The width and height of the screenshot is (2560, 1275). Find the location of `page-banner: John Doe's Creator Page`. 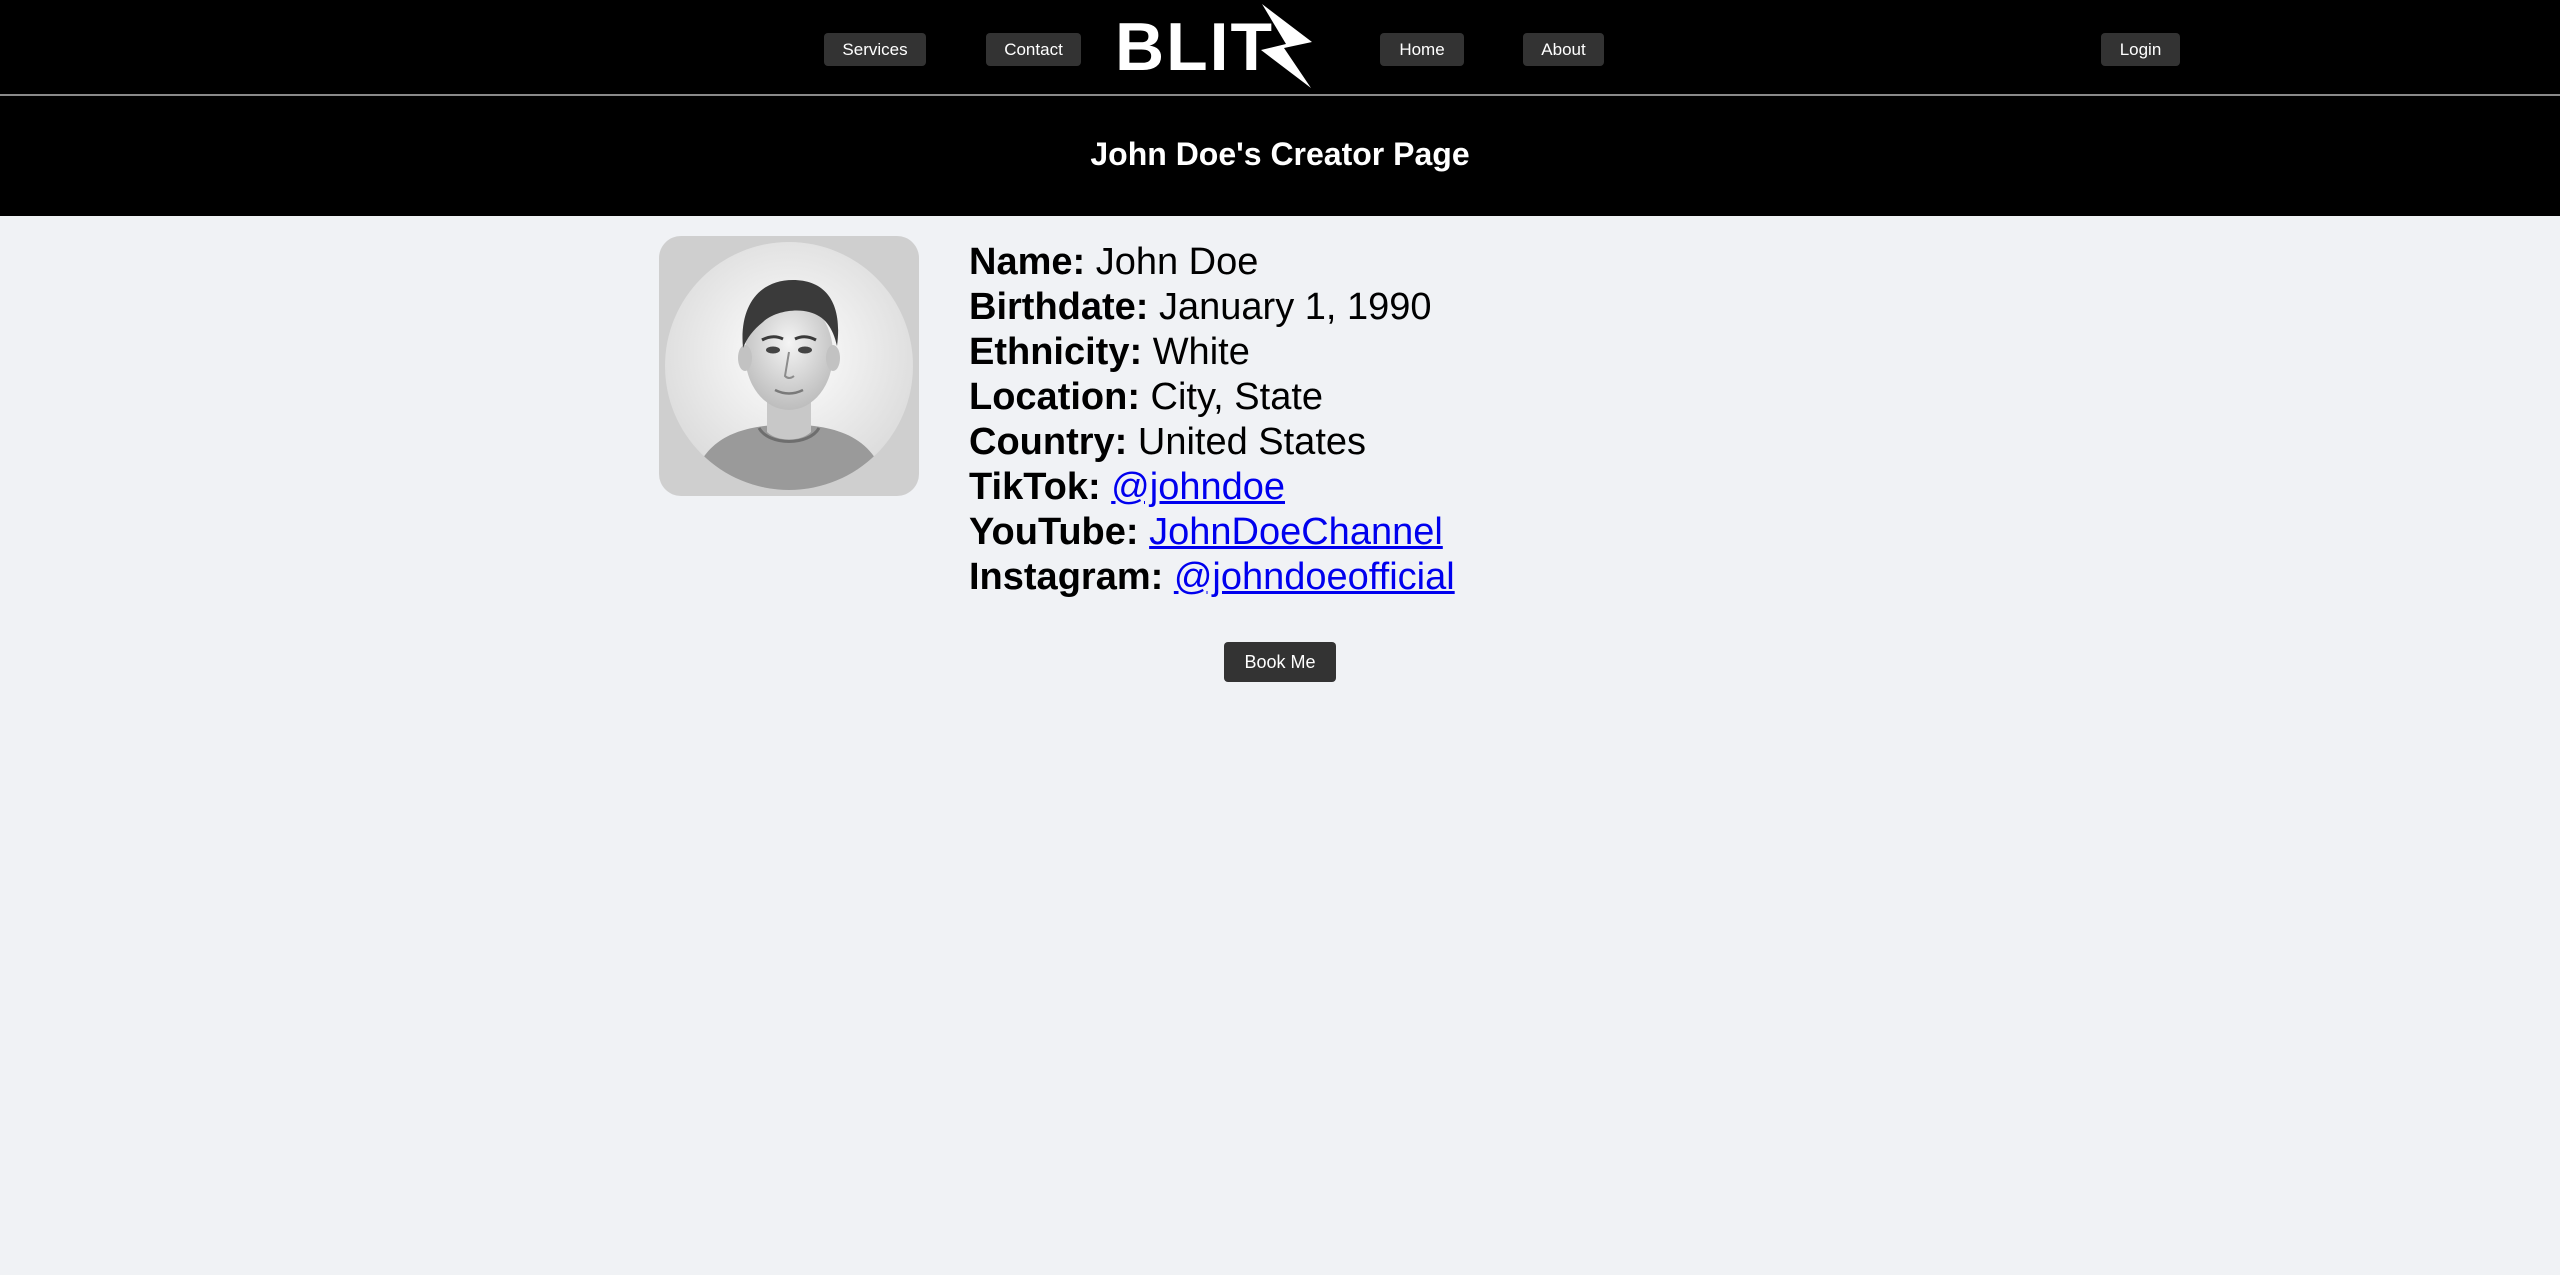

page-banner: John Doe's Creator Page is located at coordinates (1280, 156).